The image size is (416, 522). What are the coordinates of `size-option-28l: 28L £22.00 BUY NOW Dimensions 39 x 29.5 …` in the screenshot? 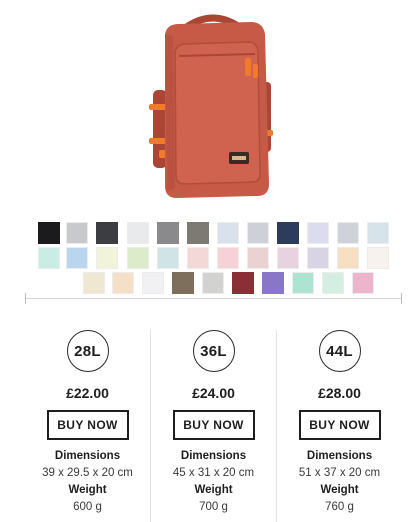 It's located at (87, 425).